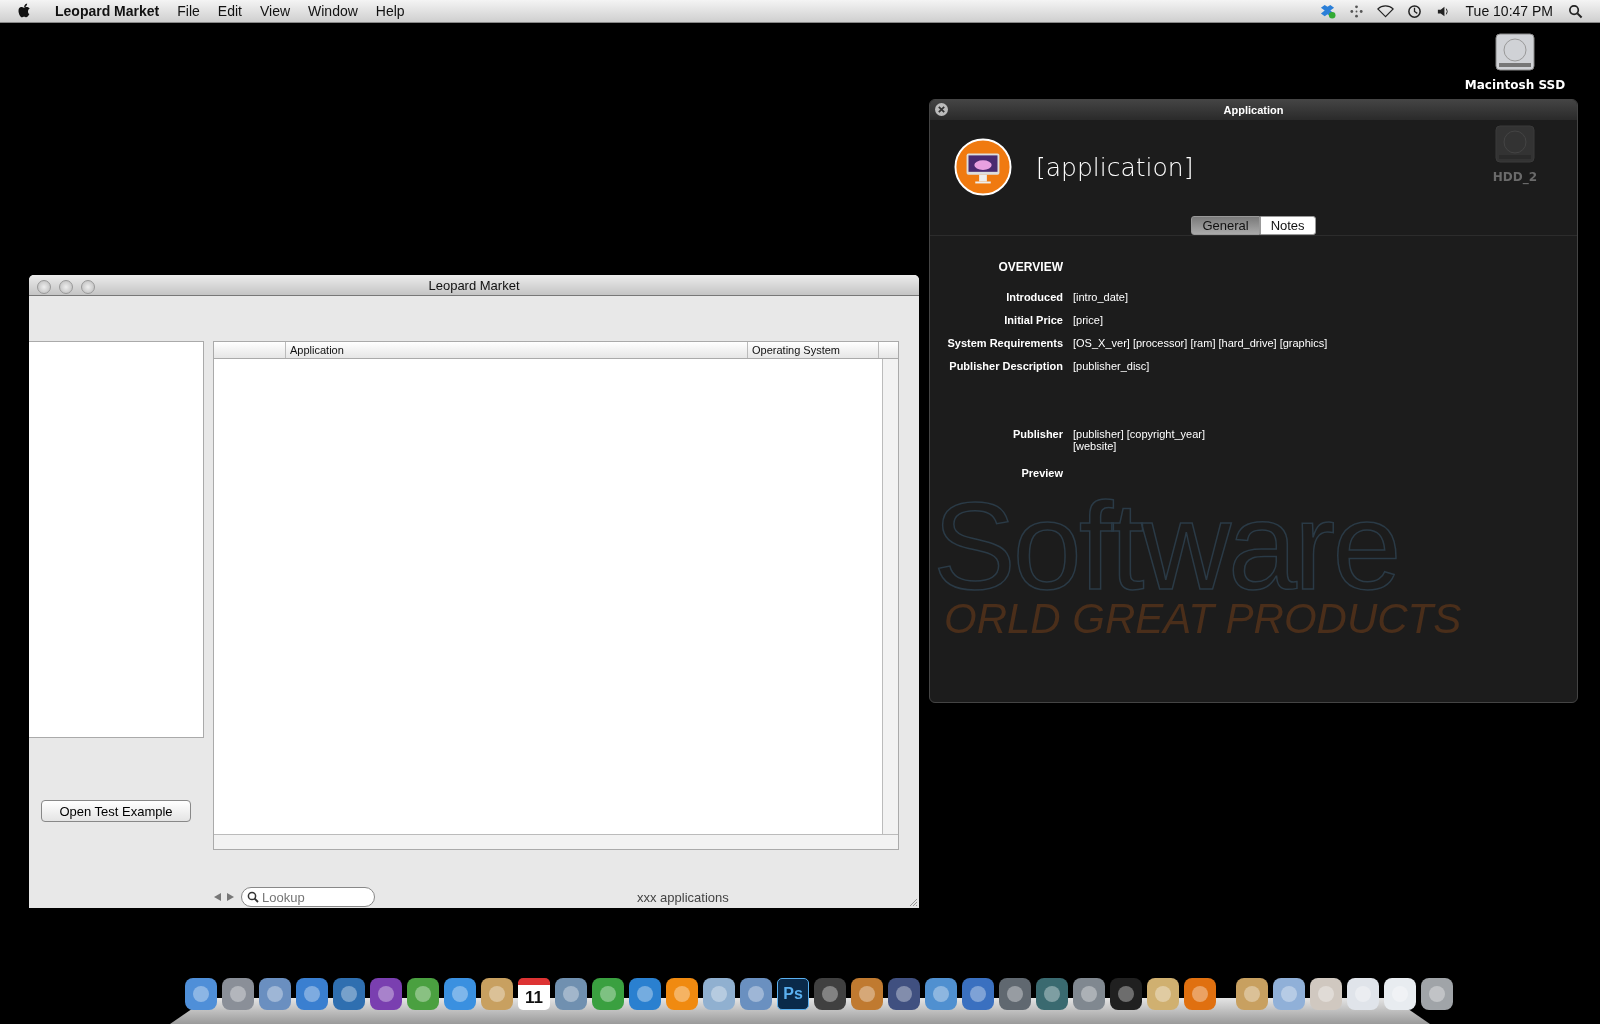 This screenshot has width=1600, height=1024. I want to click on field-label: Publisher Description, so click(1005, 367).